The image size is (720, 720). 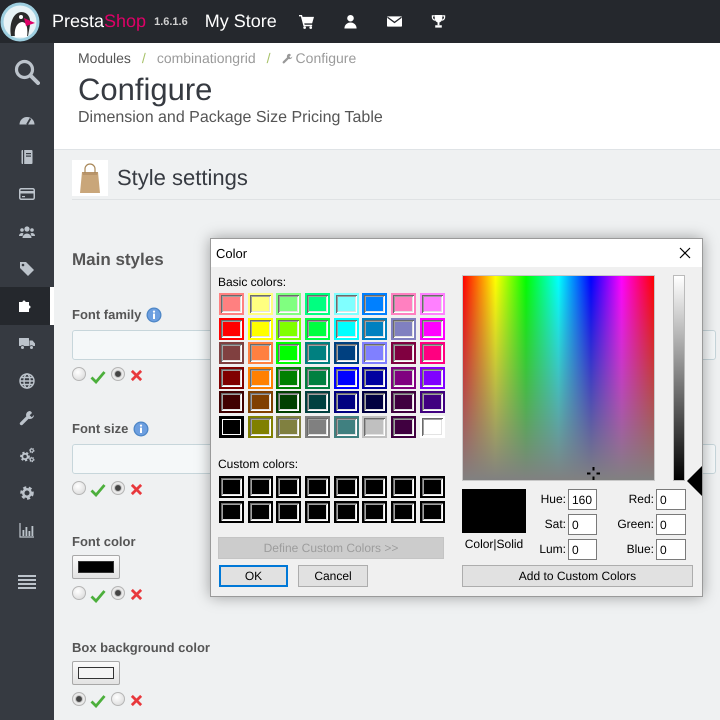 What do you see at coordinates (104, 58) in the screenshot?
I see `breadcrumb-link: Modules` at bounding box center [104, 58].